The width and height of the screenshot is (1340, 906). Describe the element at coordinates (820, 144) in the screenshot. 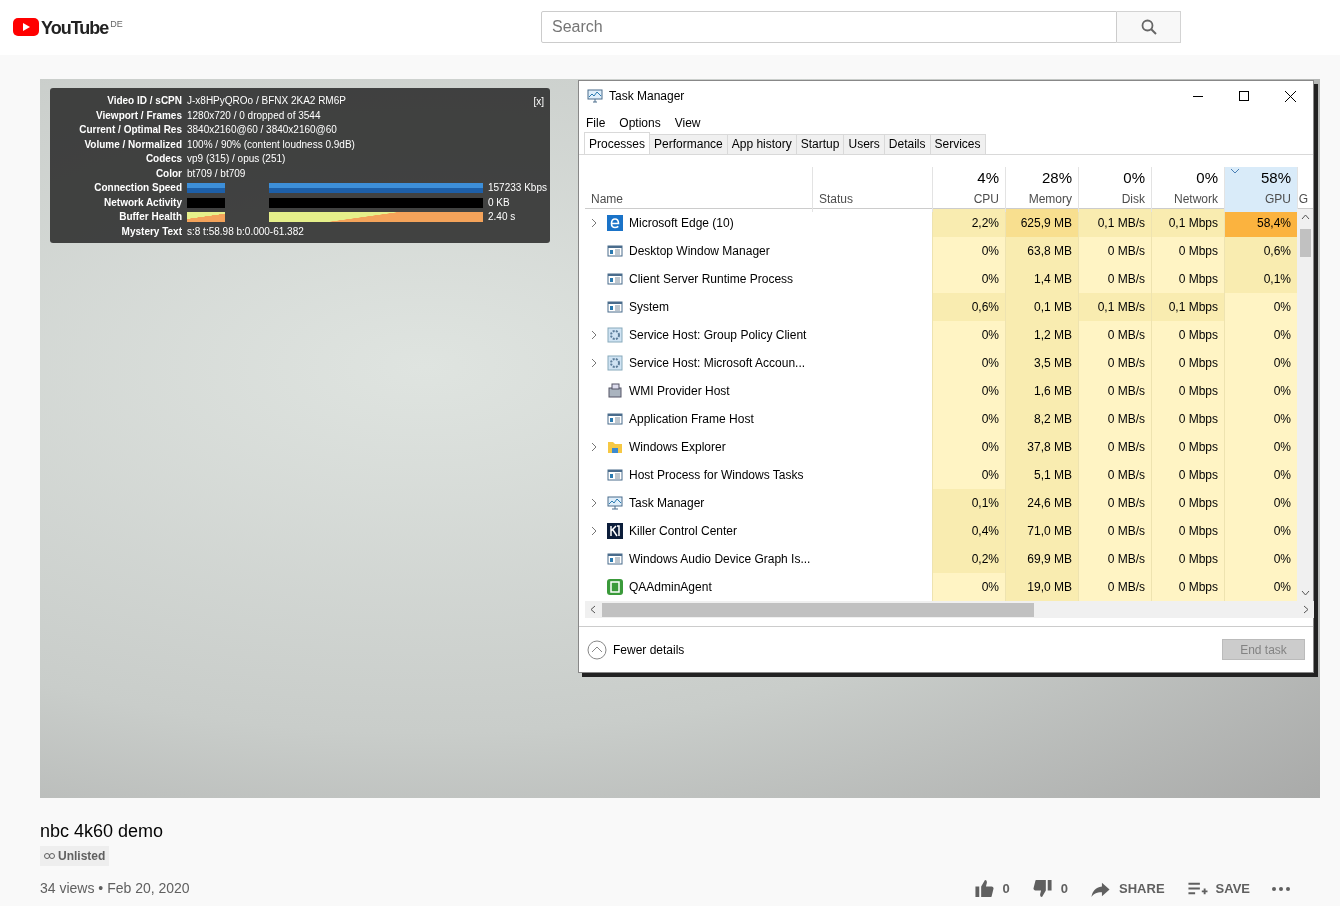

I see `tab: Startup` at that location.